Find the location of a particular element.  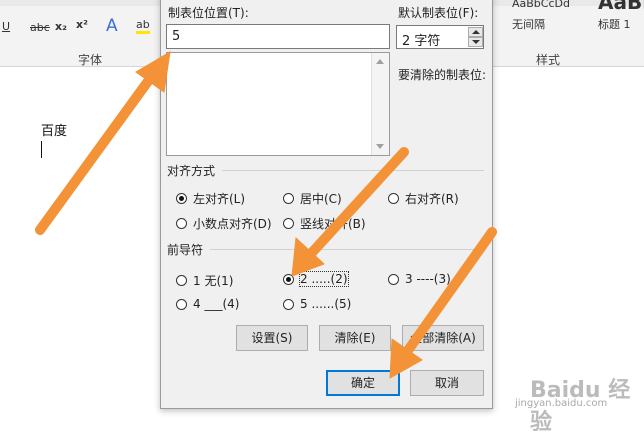

default-tab-spinner is located at coordinates (475, 37).